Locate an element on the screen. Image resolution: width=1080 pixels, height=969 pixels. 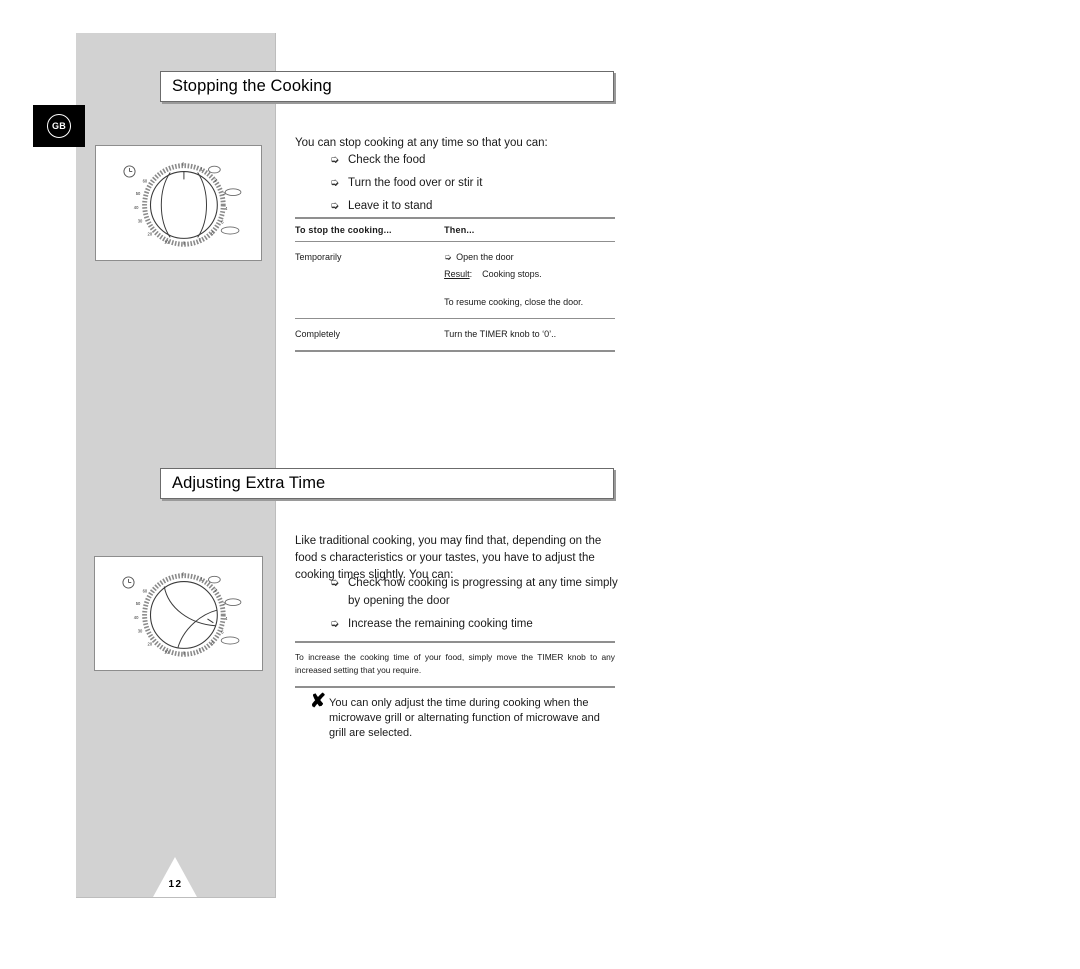
result-value: Cooking stops. is located at coordinates (512, 274).